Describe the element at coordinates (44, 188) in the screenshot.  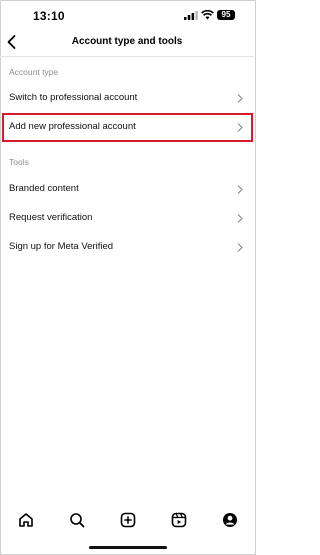
I see `row-label: Branded content` at that location.